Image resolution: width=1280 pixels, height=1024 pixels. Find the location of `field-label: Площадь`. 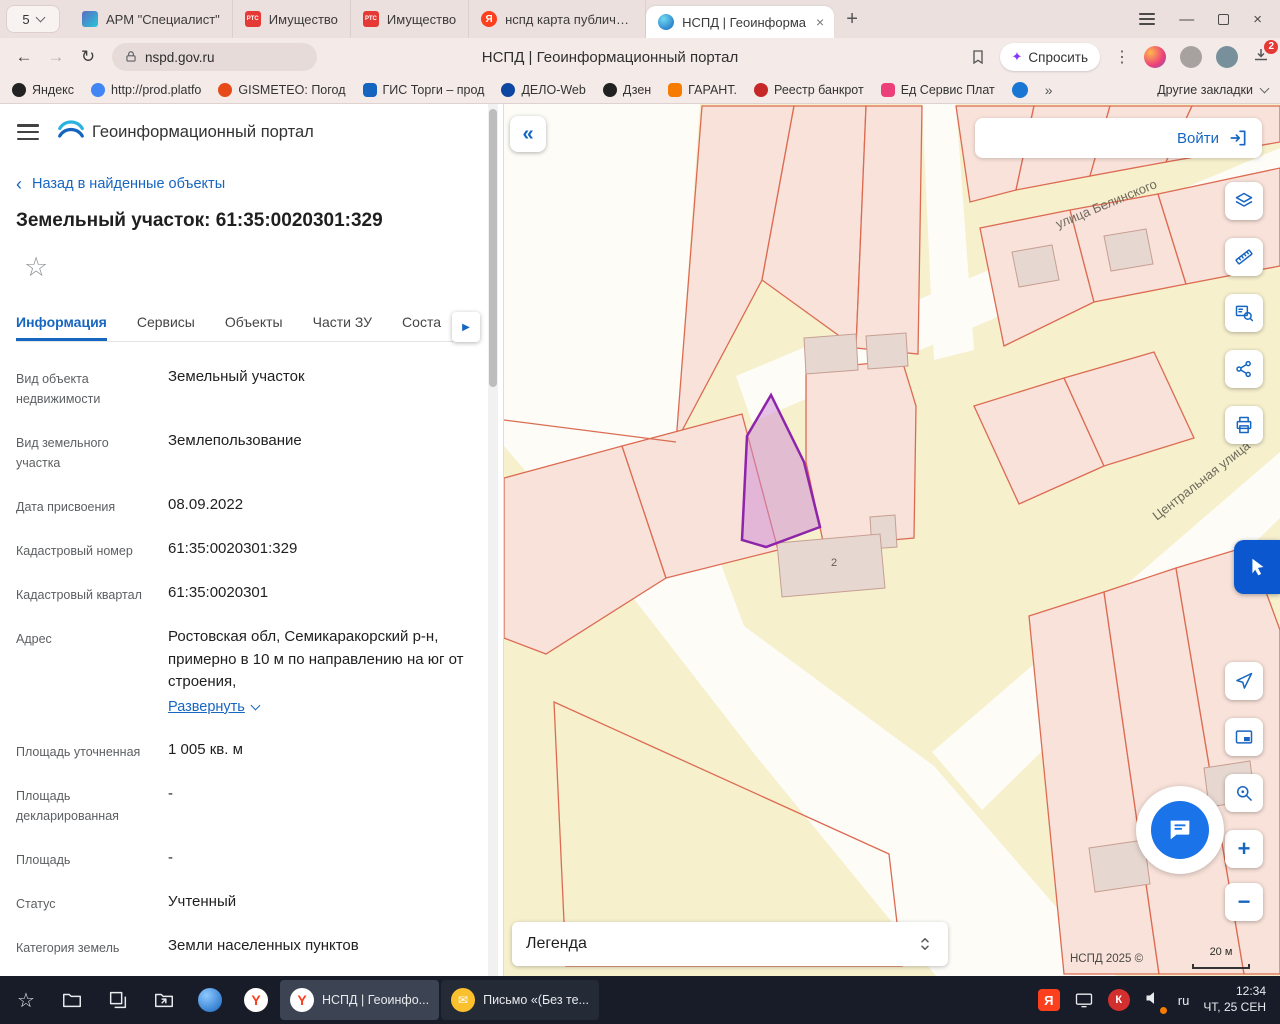

field-label: Площадь is located at coordinates (43, 860).